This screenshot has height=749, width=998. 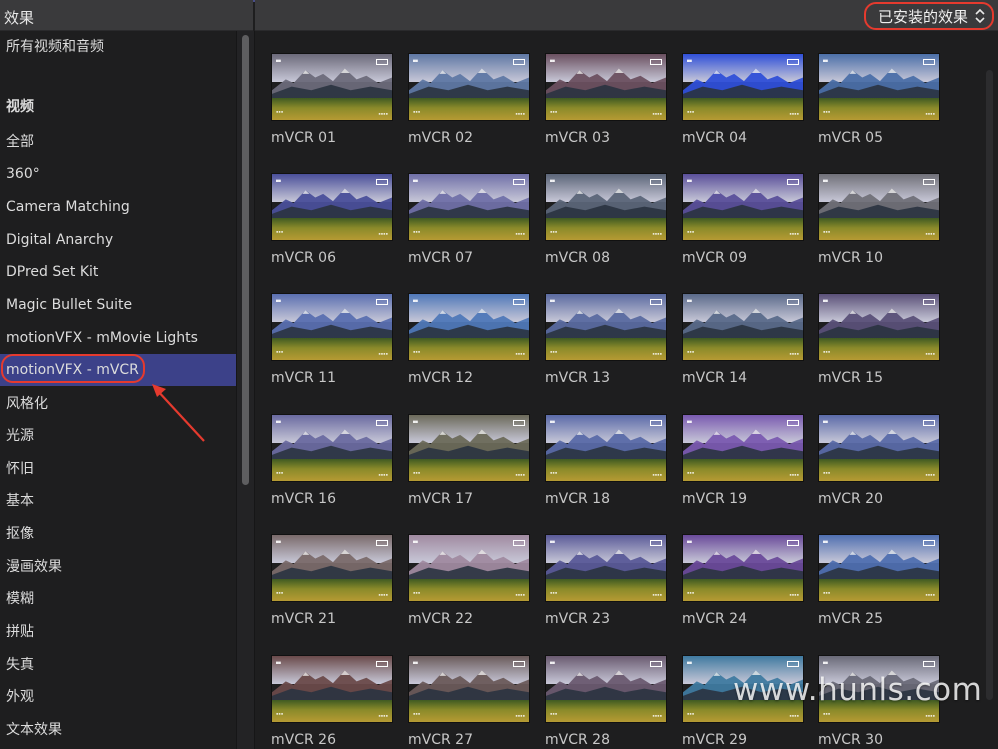 What do you see at coordinates (989, 385) in the screenshot?
I see `grid-scrollbar` at bounding box center [989, 385].